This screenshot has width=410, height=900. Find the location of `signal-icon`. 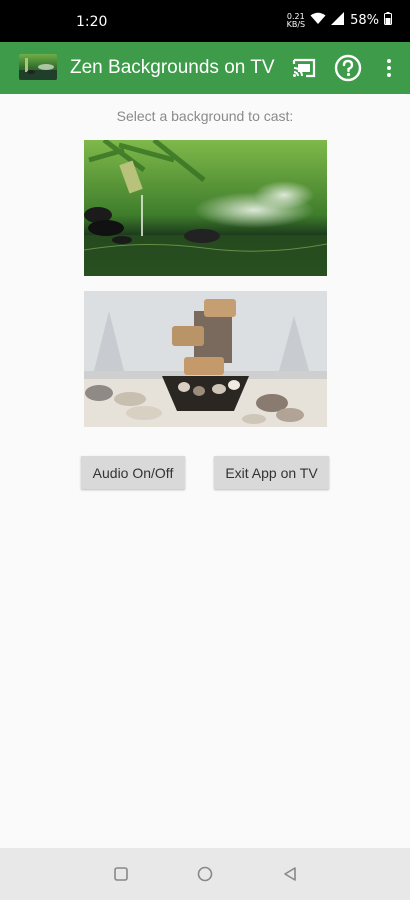

signal-icon is located at coordinates (338, 20).